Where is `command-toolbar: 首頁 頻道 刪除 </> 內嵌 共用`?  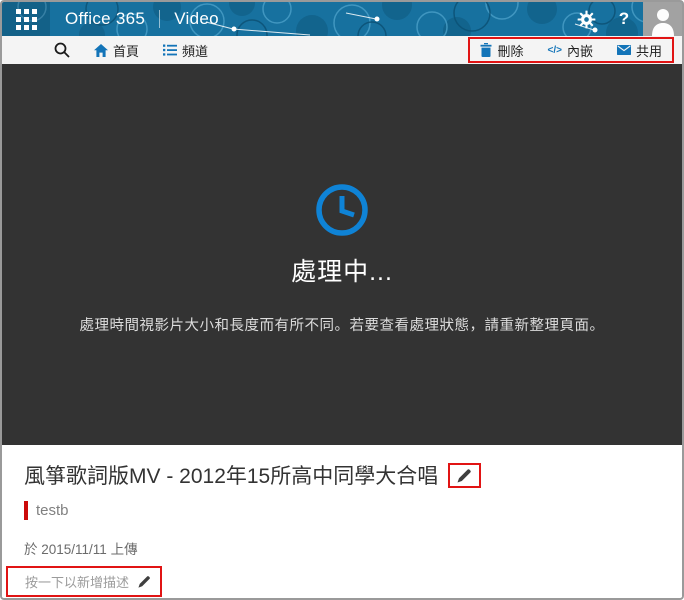 command-toolbar: 首頁 頻道 刪除 </> 內嵌 共用 is located at coordinates (342, 50).